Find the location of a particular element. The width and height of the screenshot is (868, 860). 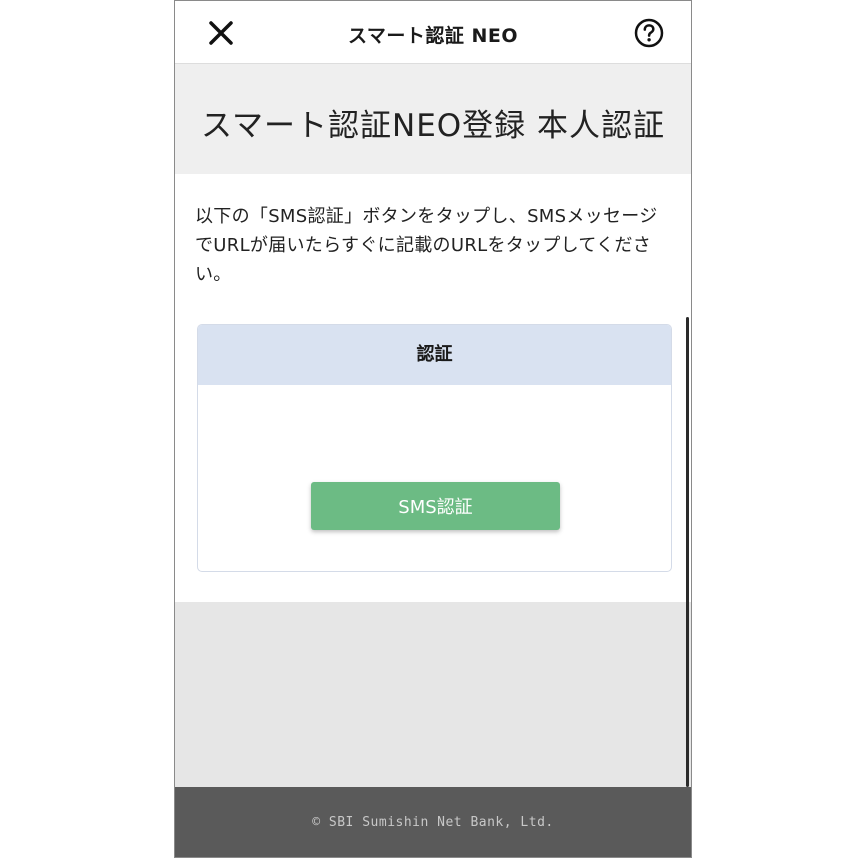

page-heading-band: スマート認証NEO登録 本人認証 is located at coordinates (433, 119).